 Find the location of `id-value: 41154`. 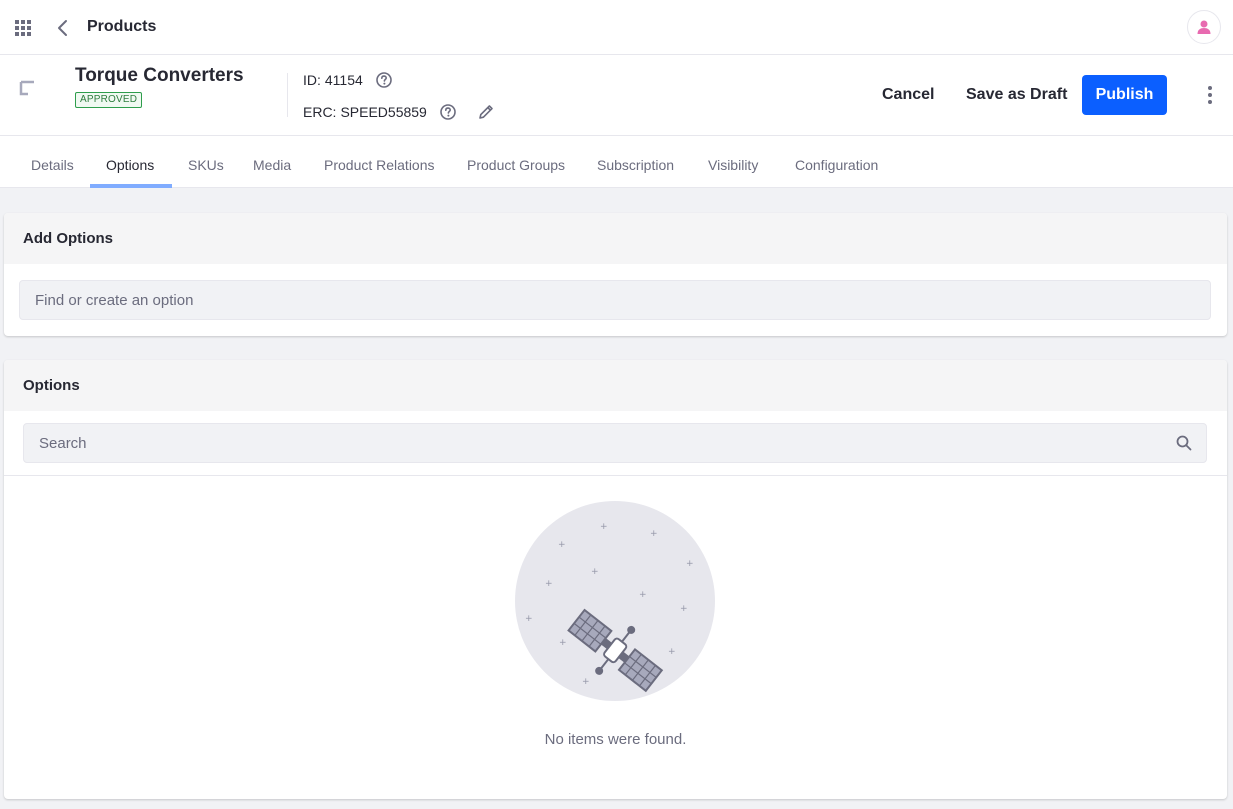

id-value: 41154 is located at coordinates (343, 80).